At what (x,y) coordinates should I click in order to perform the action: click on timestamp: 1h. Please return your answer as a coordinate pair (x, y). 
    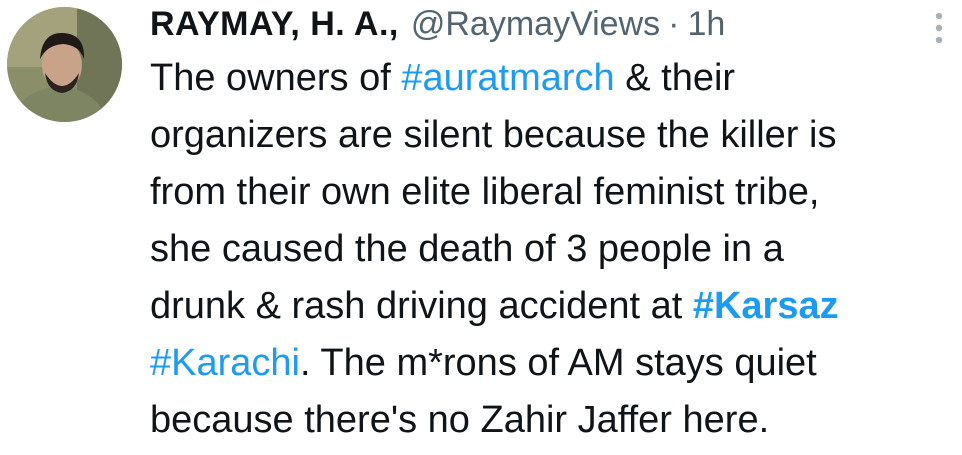
    Looking at the image, I should click on (706, 24).